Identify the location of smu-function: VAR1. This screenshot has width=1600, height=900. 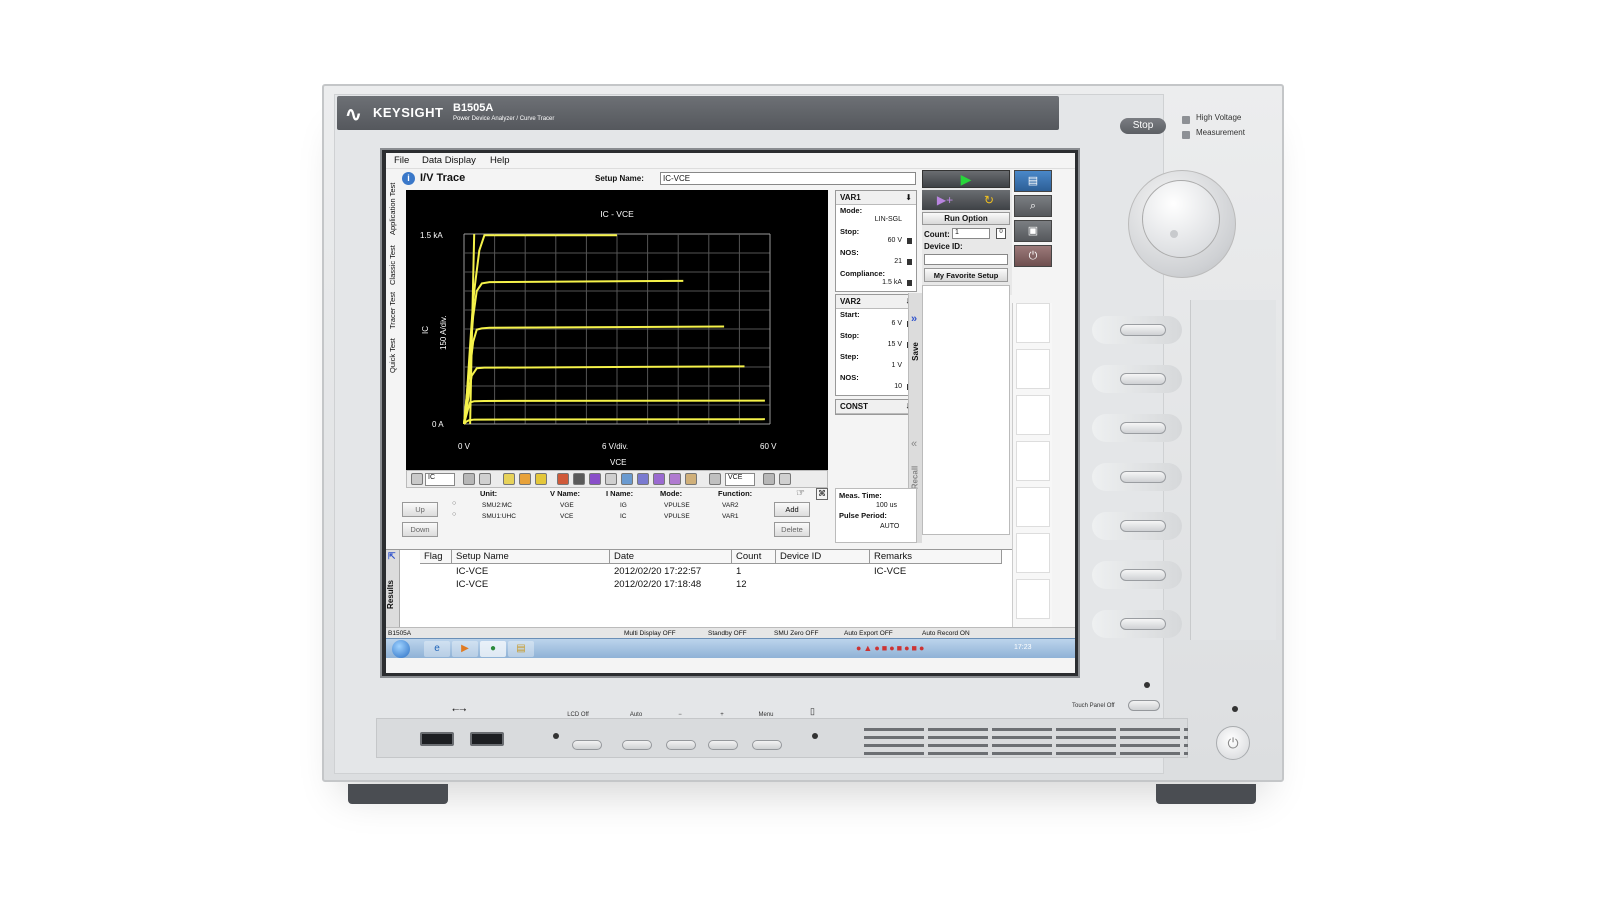
(730, 516).